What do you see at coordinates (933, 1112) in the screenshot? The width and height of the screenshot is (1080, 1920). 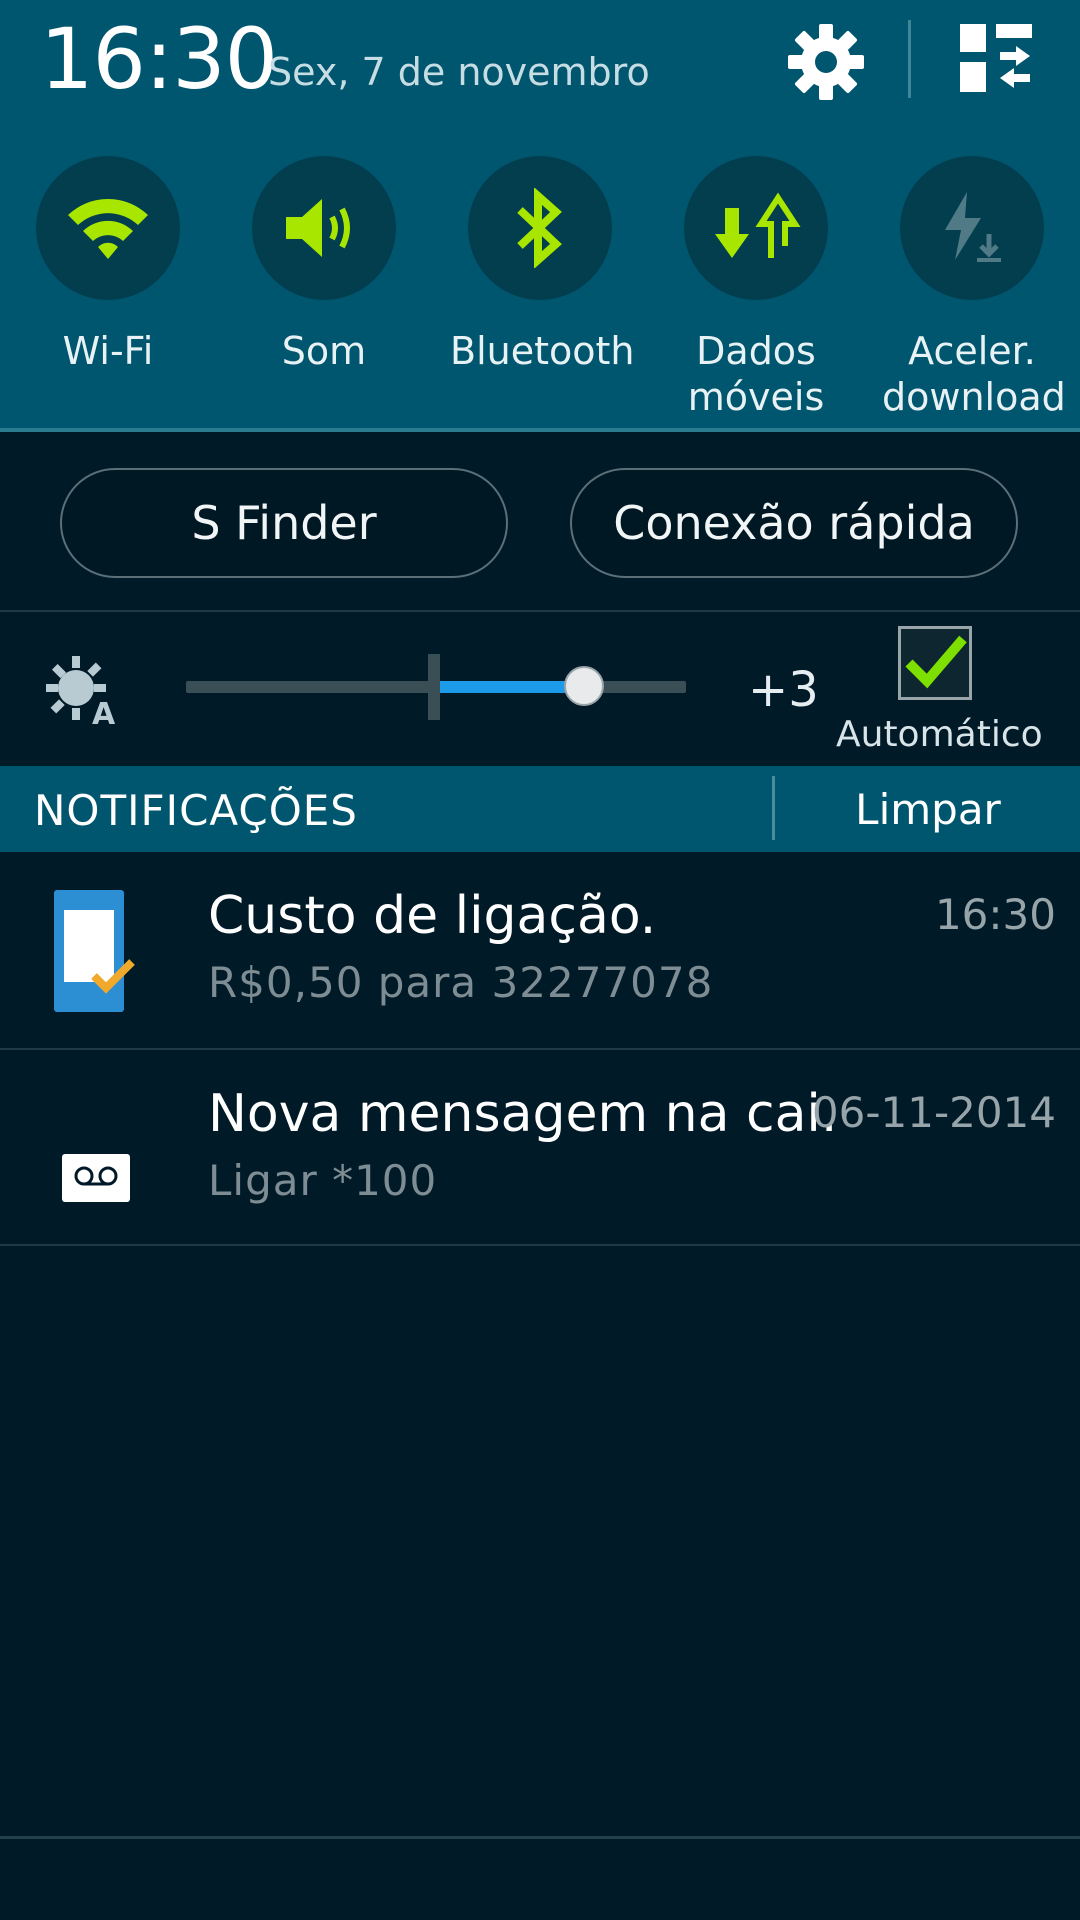 I see `notification-time: 06-11-2014` at bounding box center [933, 1112].